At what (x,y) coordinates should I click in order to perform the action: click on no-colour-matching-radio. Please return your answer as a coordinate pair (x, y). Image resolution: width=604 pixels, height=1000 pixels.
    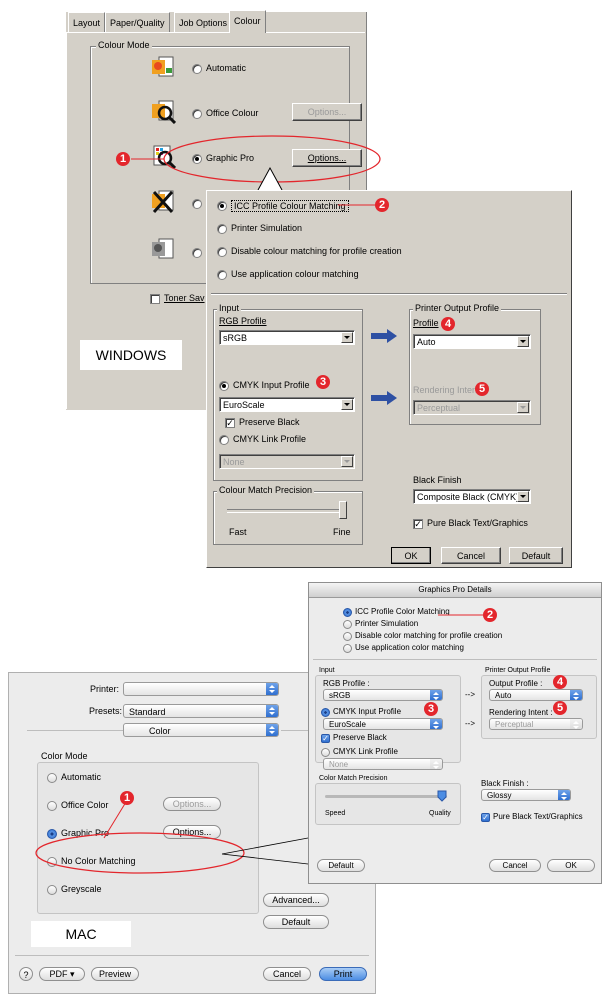
    Looking at the image, I should click on (197, 204).